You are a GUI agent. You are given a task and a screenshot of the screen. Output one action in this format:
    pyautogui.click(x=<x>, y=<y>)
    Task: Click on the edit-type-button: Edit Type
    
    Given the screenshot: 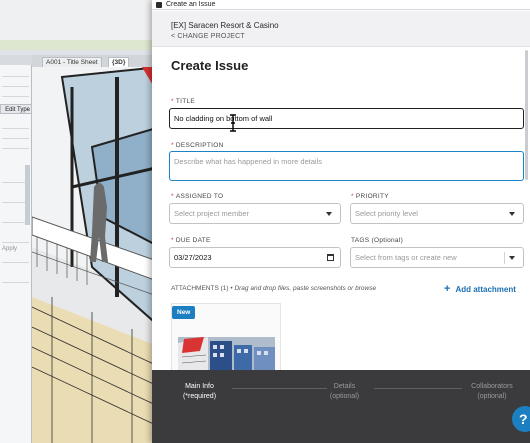 What is the action you would take?
    pyautogui.click(x=16, y=109)
    